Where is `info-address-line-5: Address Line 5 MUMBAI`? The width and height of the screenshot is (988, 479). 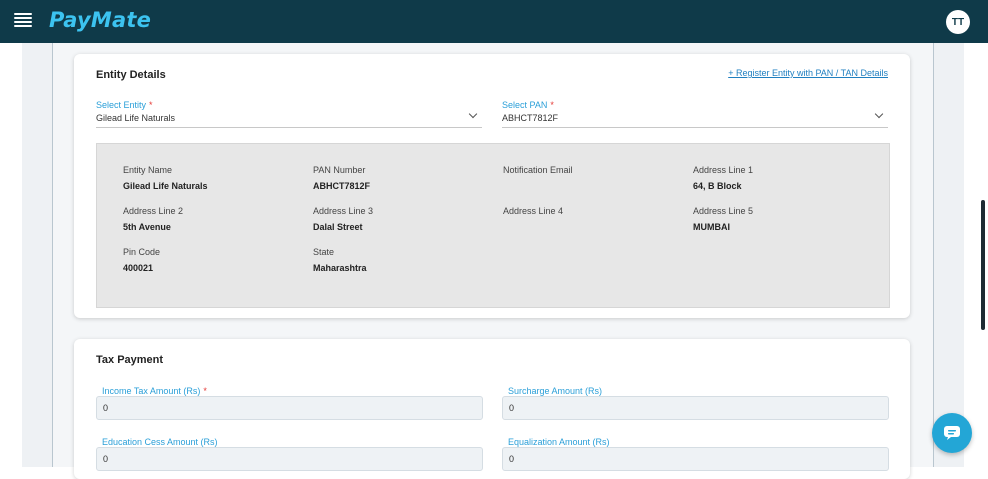 info-address-line-5: Address Line 5 MUMBAI is located at coordinates (783, 219).